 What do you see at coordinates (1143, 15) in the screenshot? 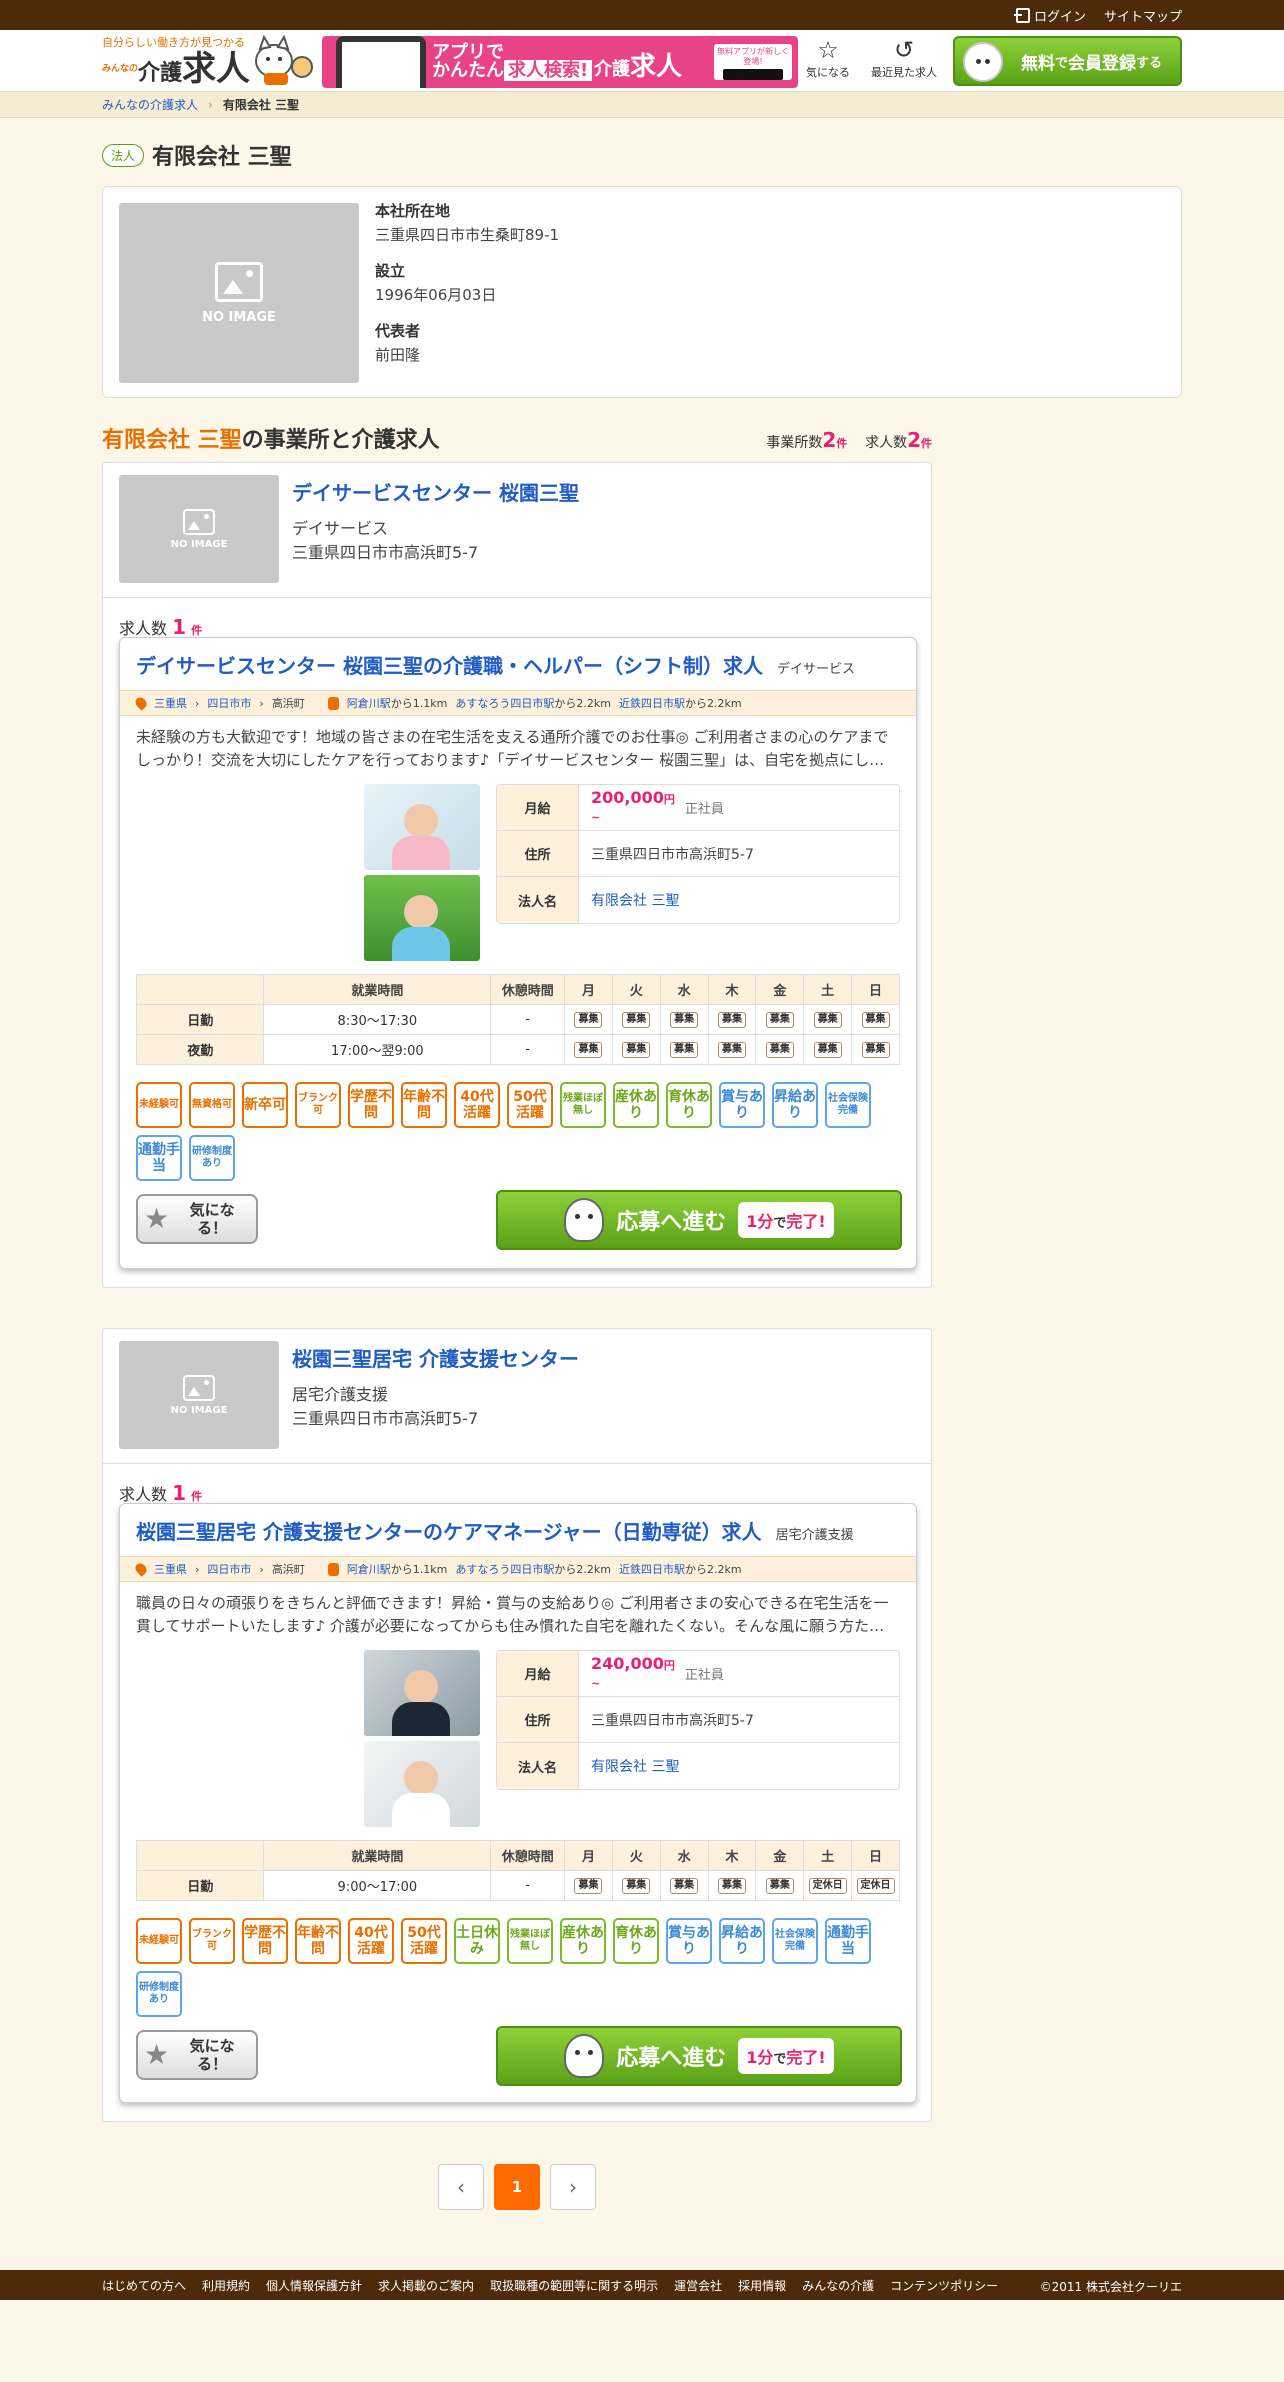
I see `sitemap-link: サイトマップ` at bounding box center [1143, 15].